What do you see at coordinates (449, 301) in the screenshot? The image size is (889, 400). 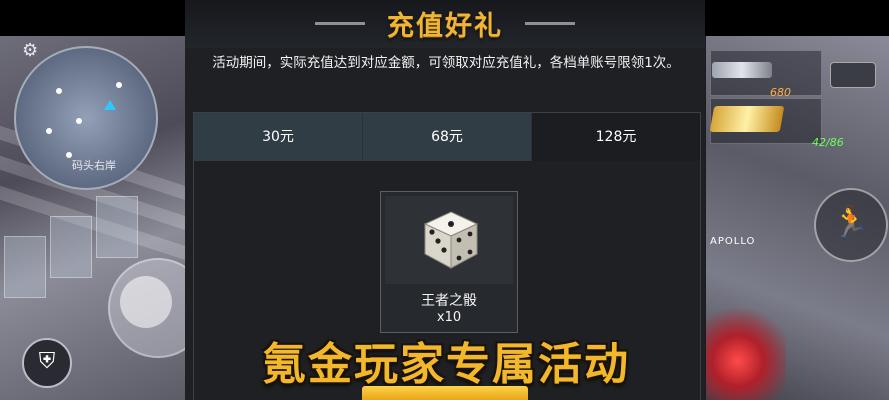 I see `reward-name: 王者之骰` at bounding box center [449, 301].